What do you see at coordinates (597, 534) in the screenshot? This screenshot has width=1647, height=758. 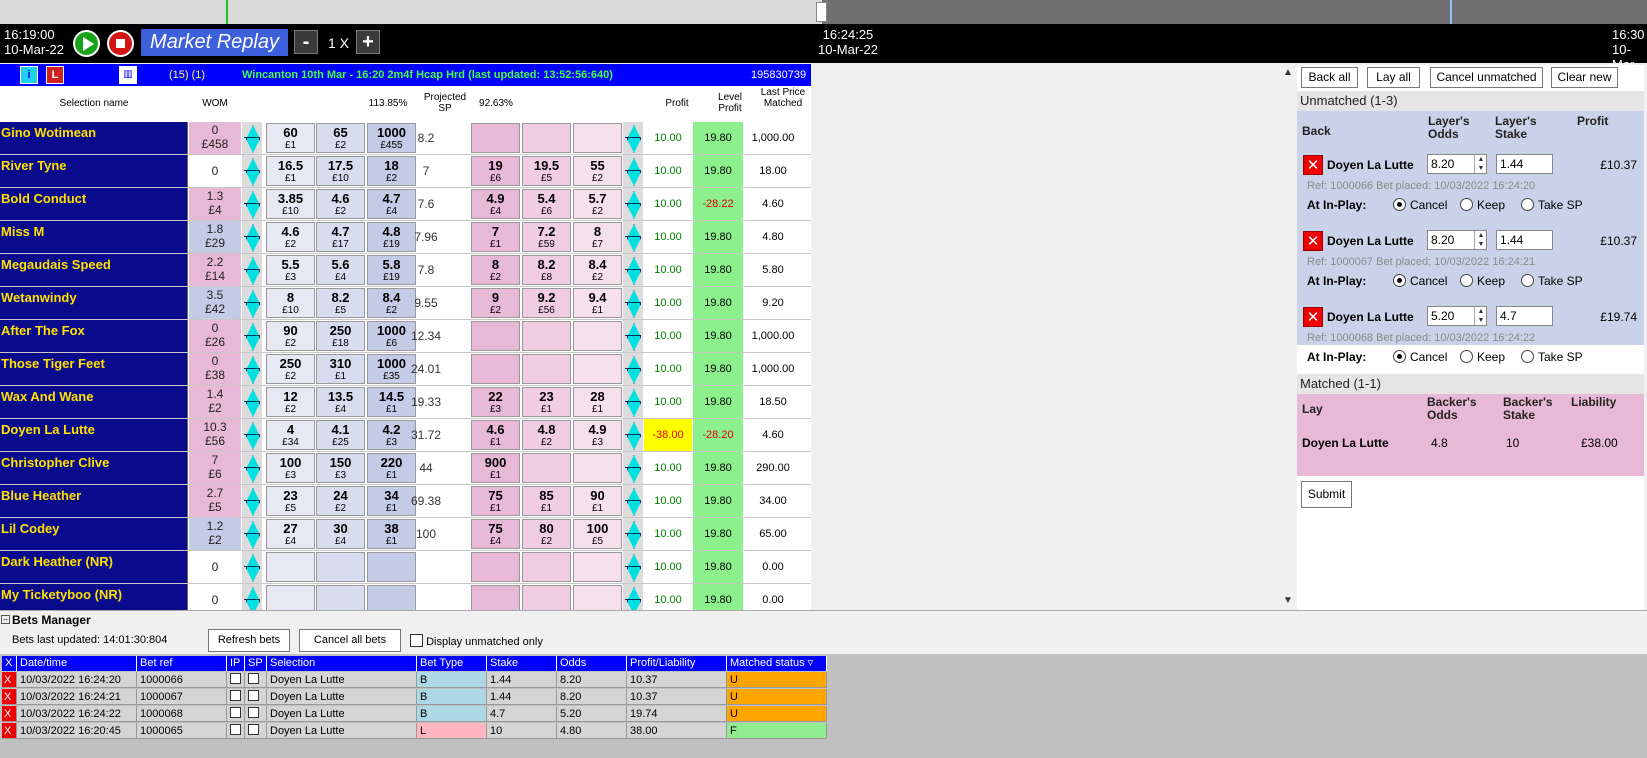 I see `lay-price-cell: 100 £5` at bounding box center [597, 534].